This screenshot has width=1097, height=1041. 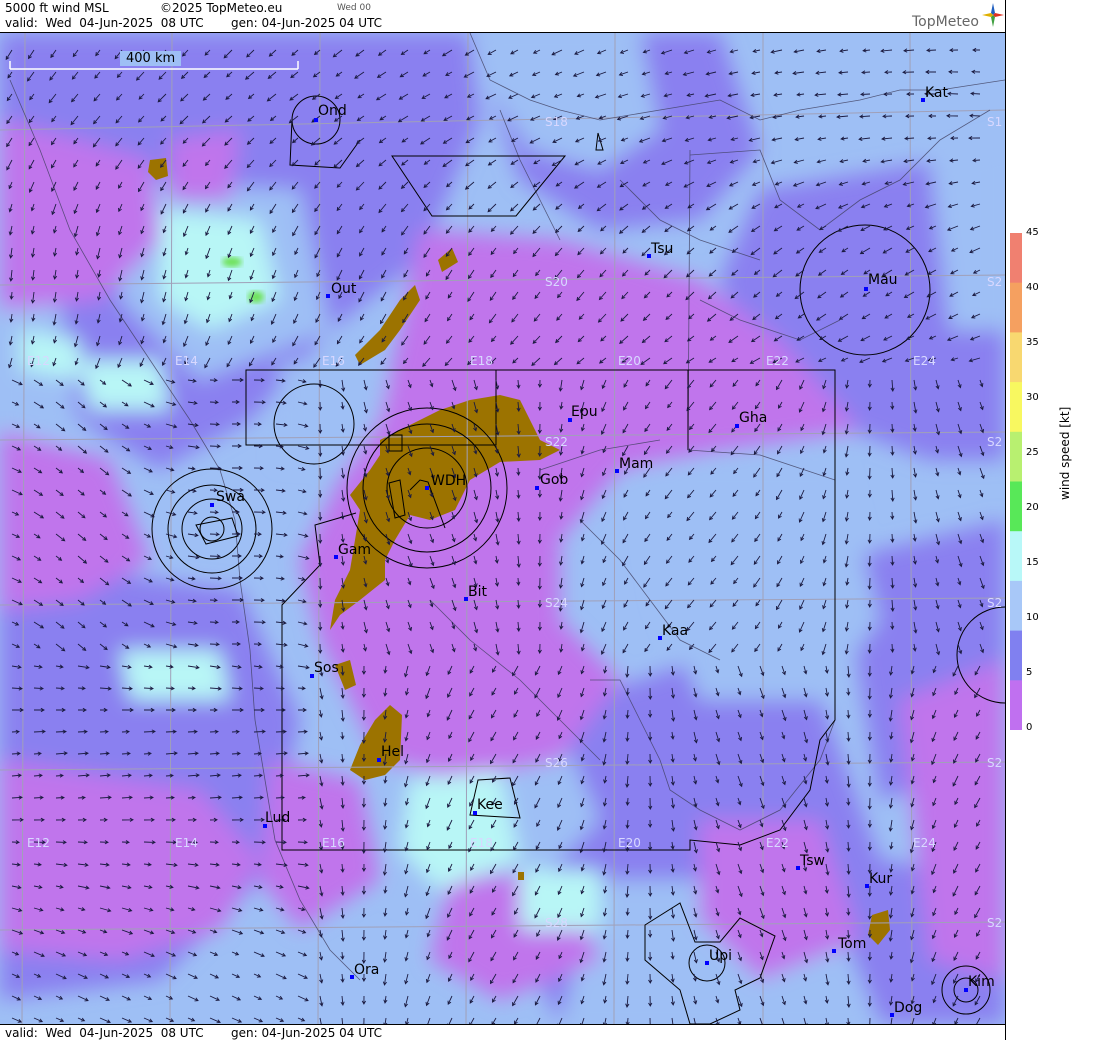 What do you see at coordinates (490, 805) in the screenshot?
I see `city-label-kee: Kee` at bounding box center [490, 805].